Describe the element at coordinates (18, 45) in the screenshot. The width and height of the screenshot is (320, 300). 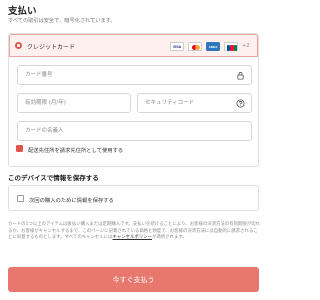
I see `radio-selected-icon` at that location.